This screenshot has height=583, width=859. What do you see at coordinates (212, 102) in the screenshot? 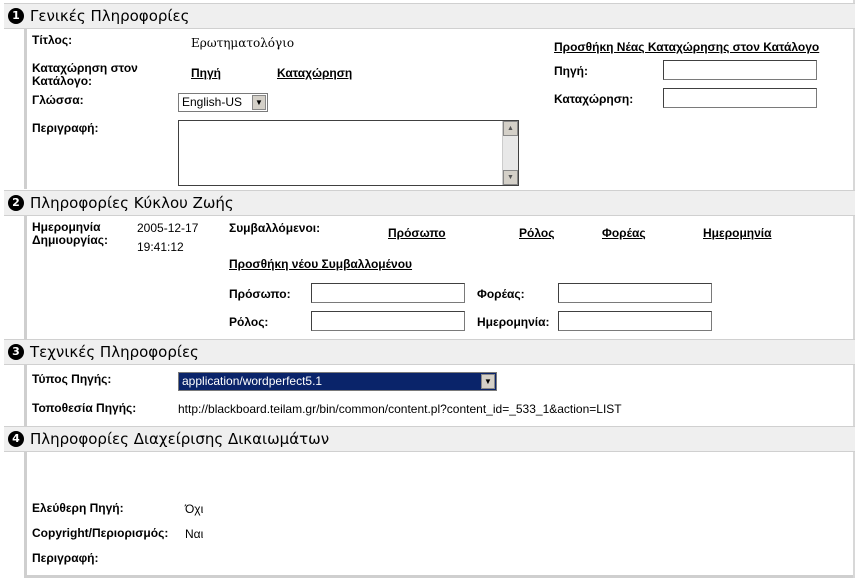
I see `language-selected-value: English-US` at bounding box center [212, 102].